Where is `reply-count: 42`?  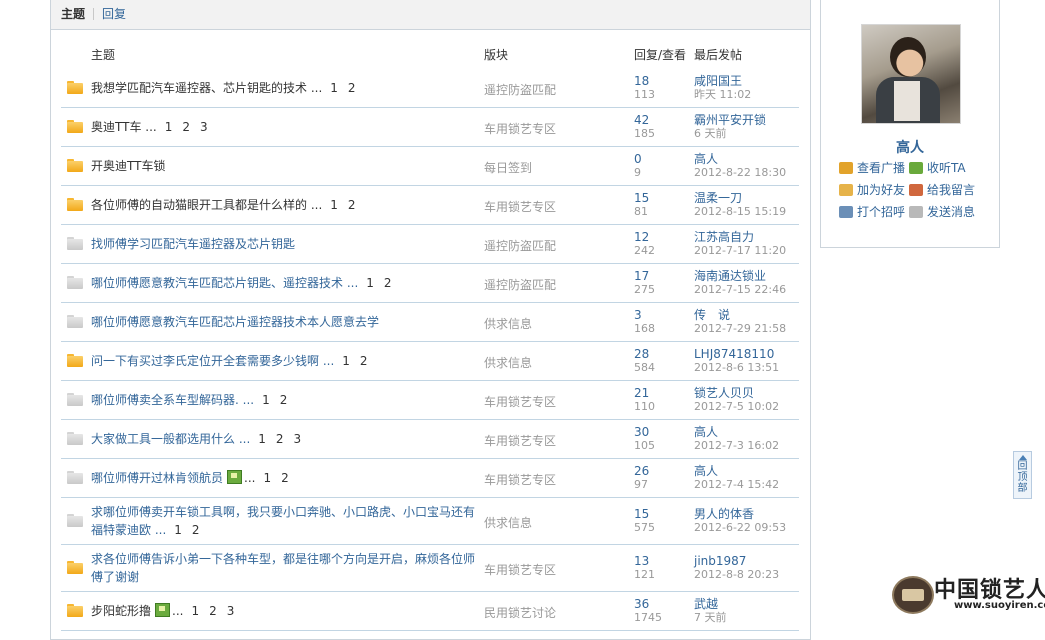 reply-count: 42 is located at coordinates (641, 120).